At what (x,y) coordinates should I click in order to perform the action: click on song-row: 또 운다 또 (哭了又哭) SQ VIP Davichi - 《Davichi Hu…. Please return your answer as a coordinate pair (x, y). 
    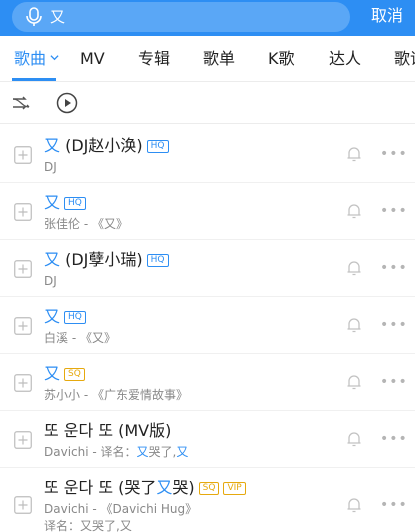
    Looking at the image, I should click on (207, 500).